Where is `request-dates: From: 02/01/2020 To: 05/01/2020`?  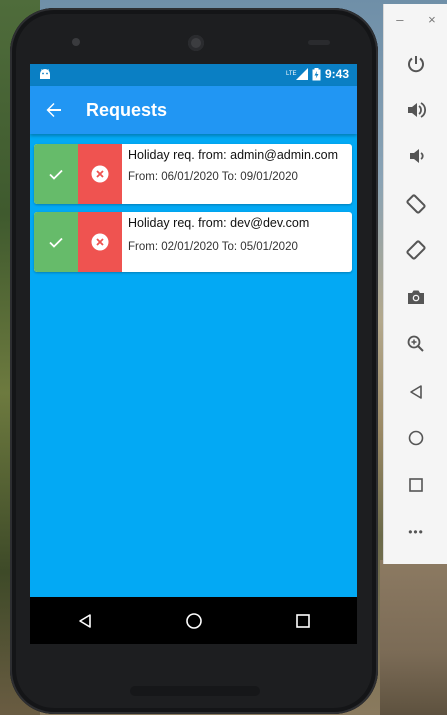 request-dates: From: 02/01/2020 To: 05/01/2020 is located at coordinates (213, 247).